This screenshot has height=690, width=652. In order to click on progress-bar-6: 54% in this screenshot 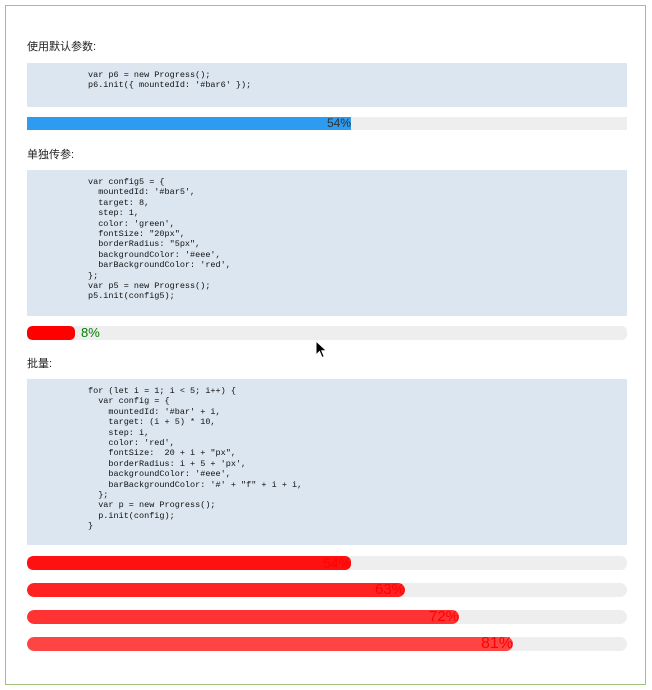, I will do `click(327, 123)`.